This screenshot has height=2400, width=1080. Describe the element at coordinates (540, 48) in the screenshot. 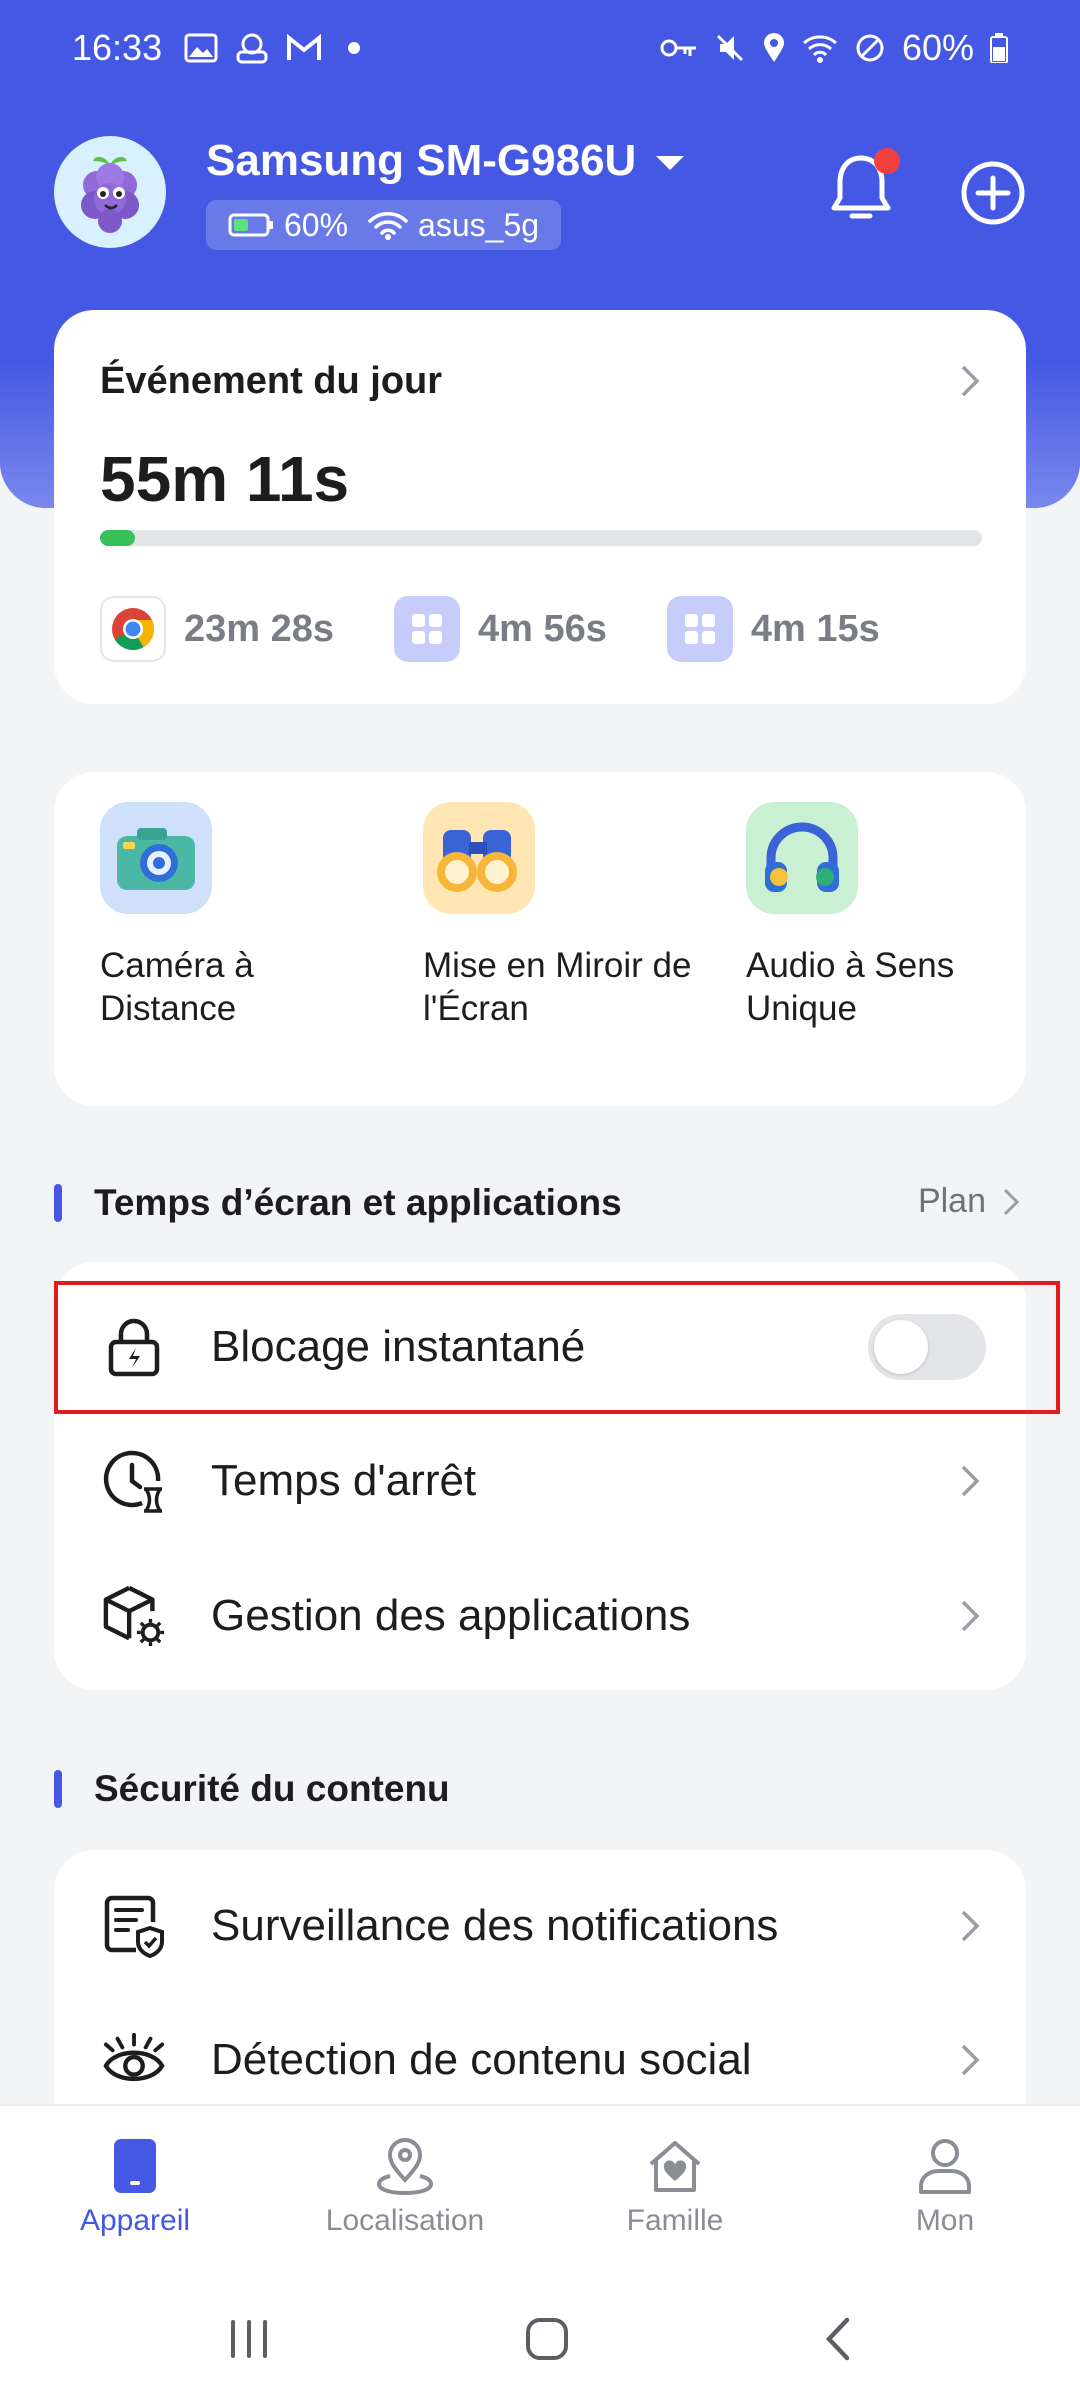

I see `status-bar: 16:33 60%` at that location.